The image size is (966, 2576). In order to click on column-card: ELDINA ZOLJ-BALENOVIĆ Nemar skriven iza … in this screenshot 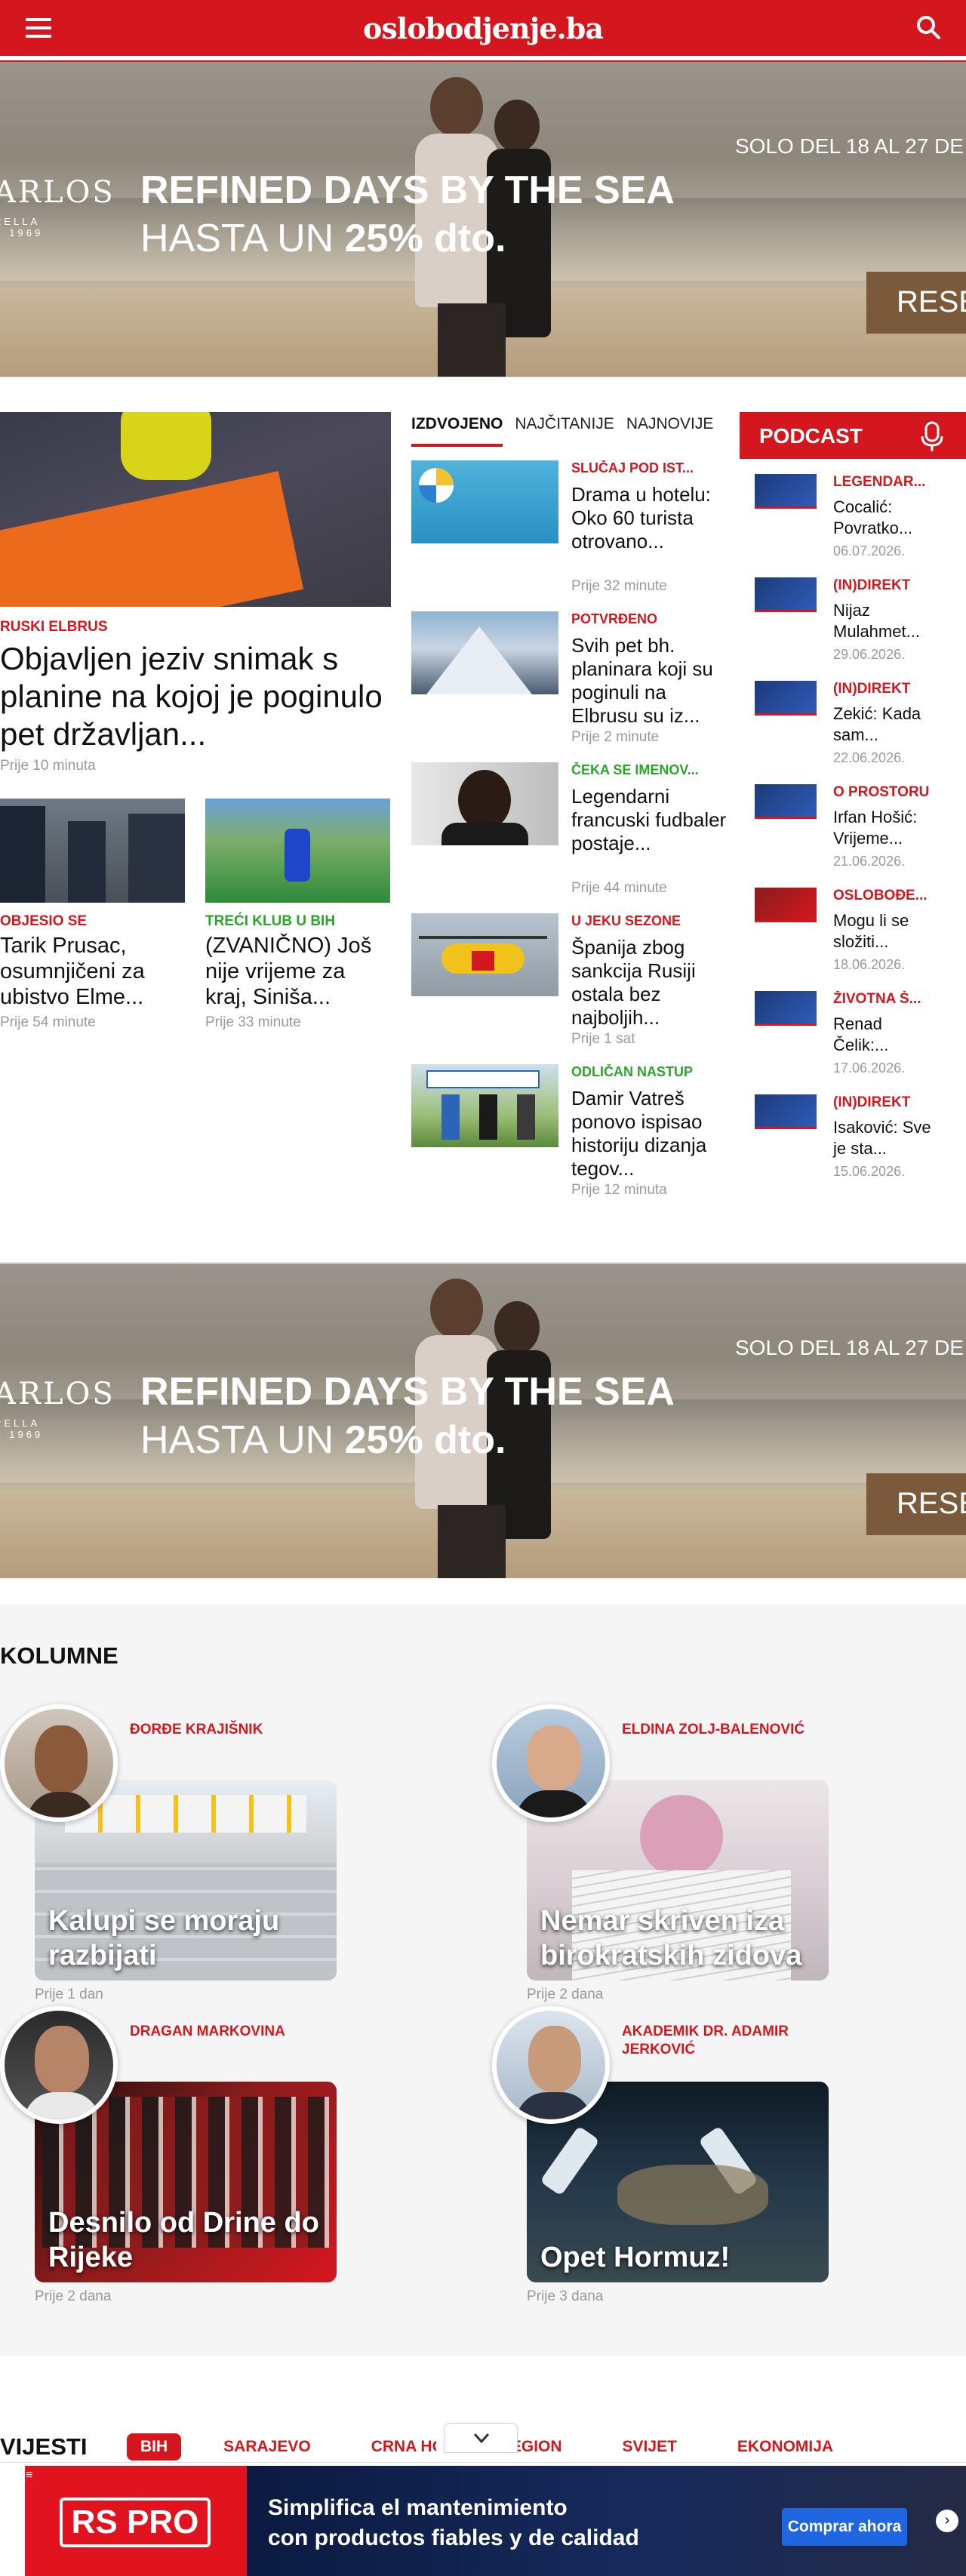, I will do `click(677, 1853)`.